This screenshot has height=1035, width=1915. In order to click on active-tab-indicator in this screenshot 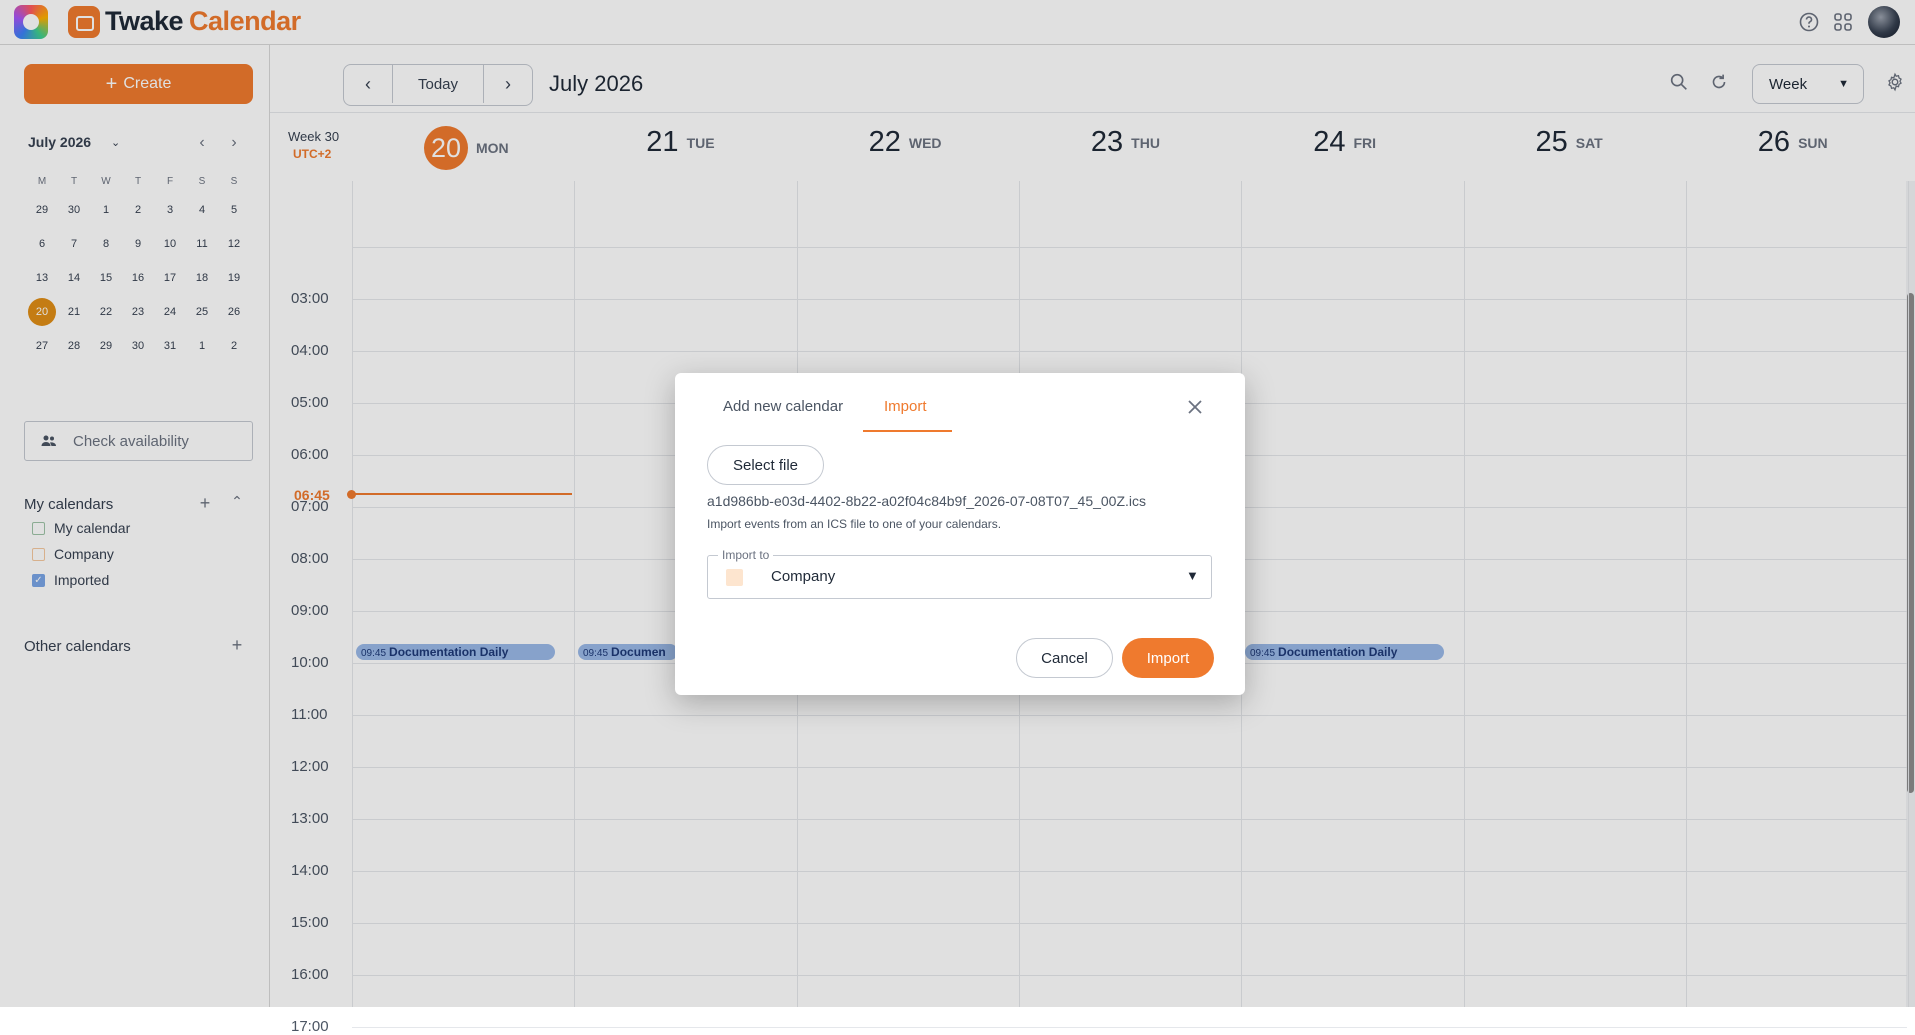, I will do `click(907, 431)`.